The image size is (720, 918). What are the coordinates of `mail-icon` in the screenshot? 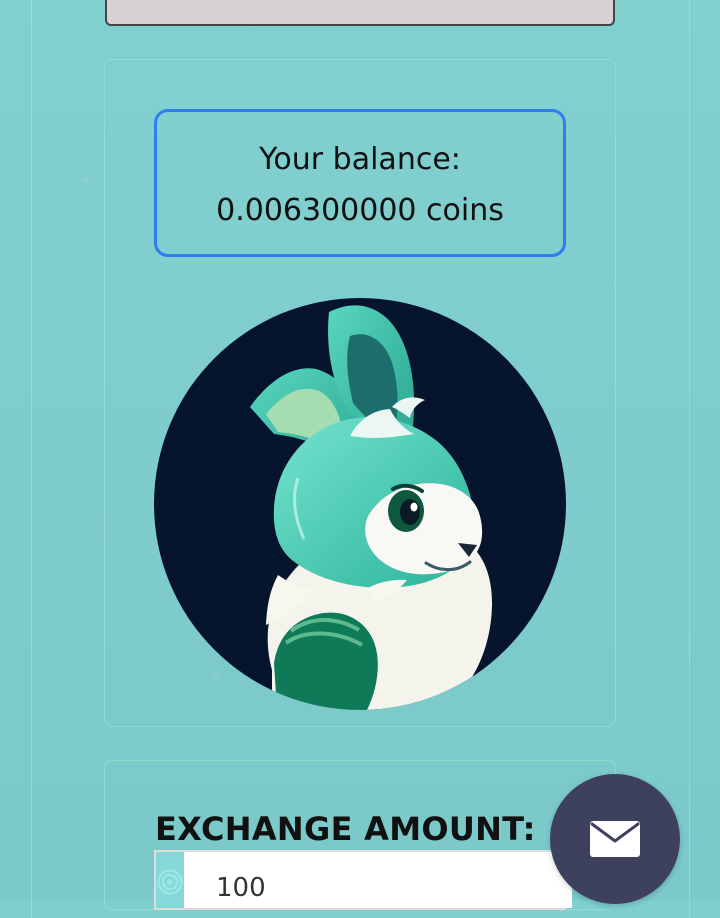 It's located at (615, 839).